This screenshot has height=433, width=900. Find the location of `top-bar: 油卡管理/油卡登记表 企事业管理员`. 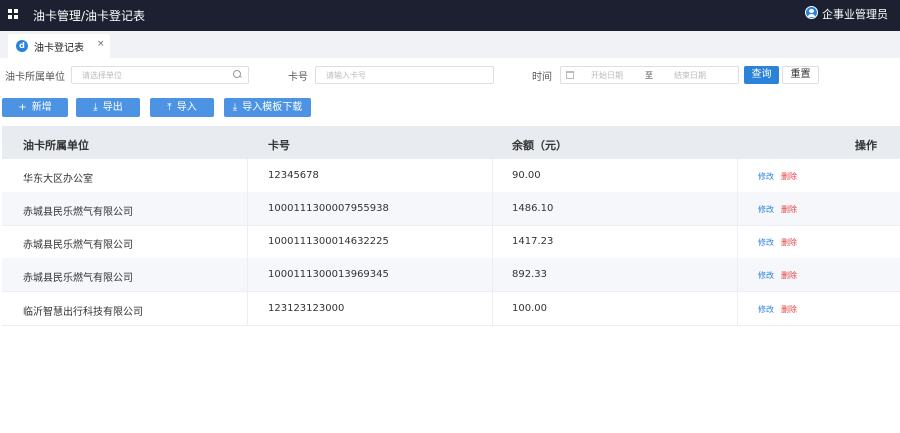

top-bar: 油卡管理/油卡登记表 企事业管理员 is located at coordinates (450, 15).